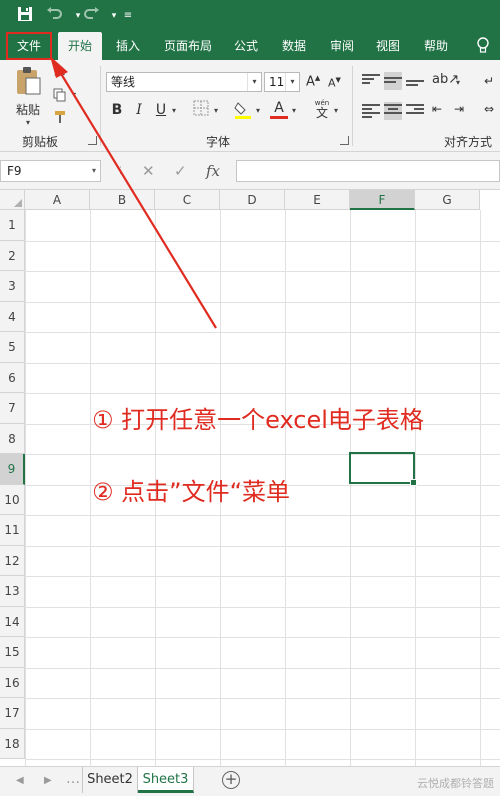 Image resolution: width=500 pixels, height=796 pixels. I want to click on align-left-icon, so click(371, 111).